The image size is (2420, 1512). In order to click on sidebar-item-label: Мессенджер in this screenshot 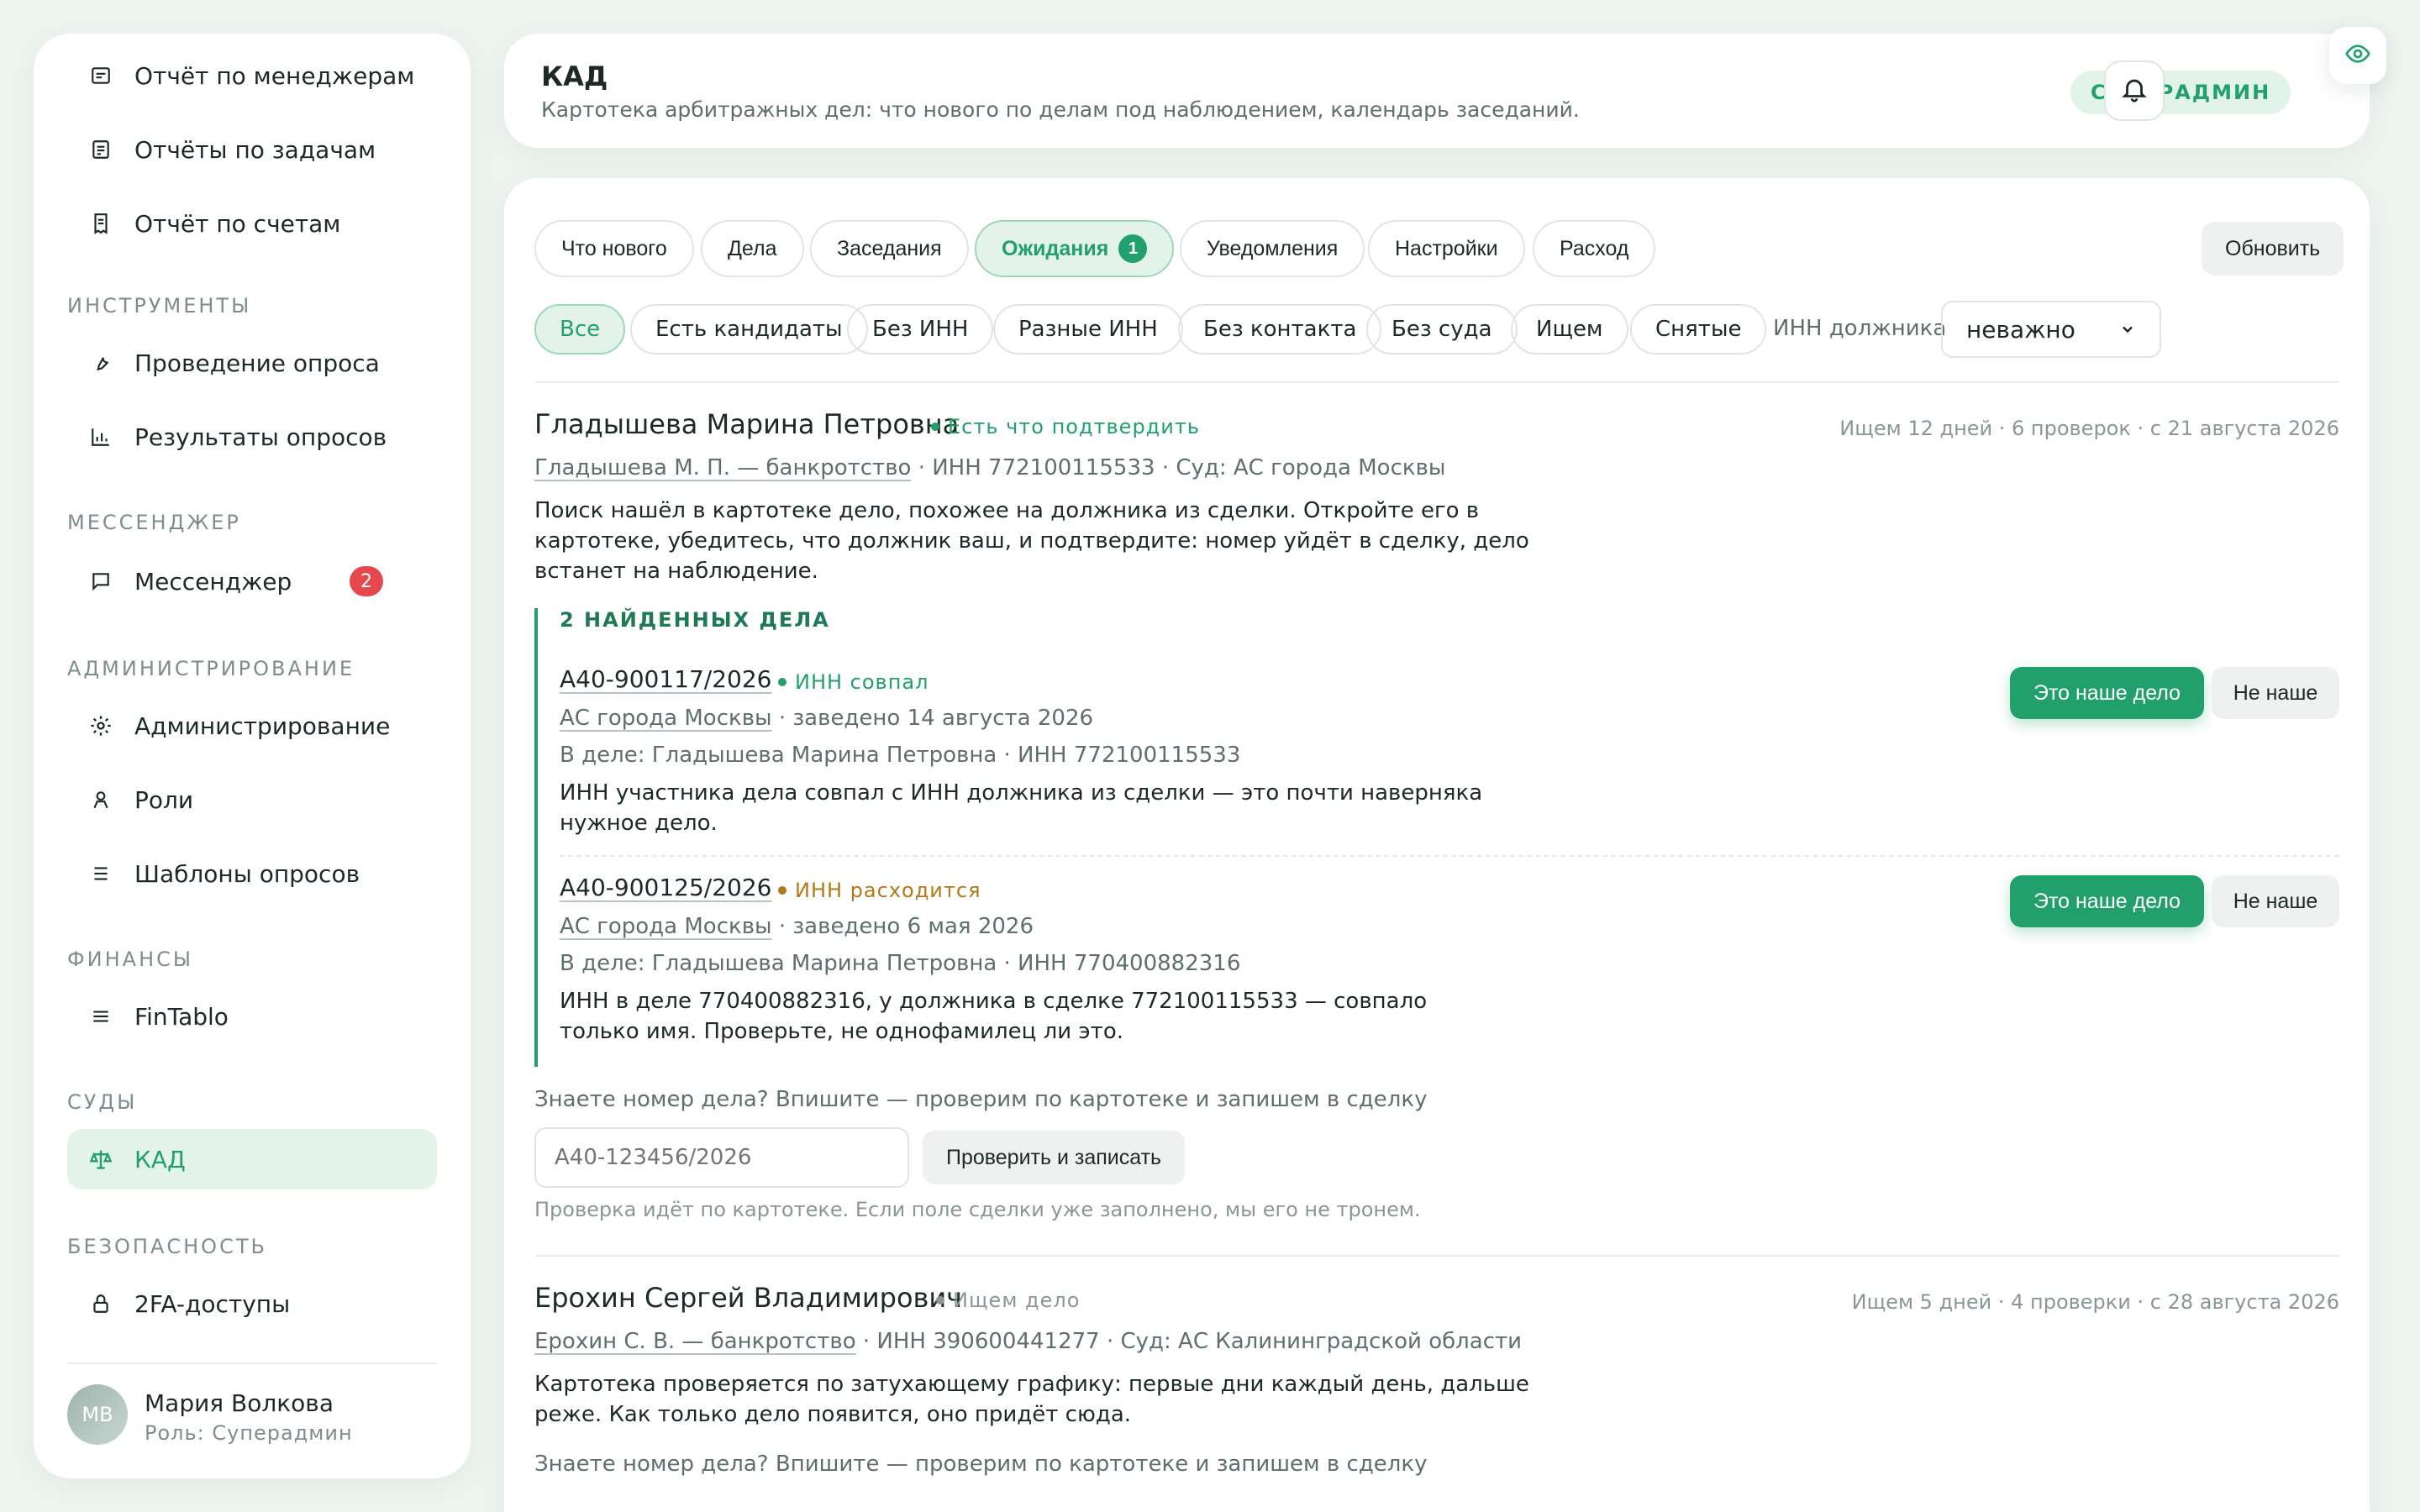, I will do `click(213, 581)`.